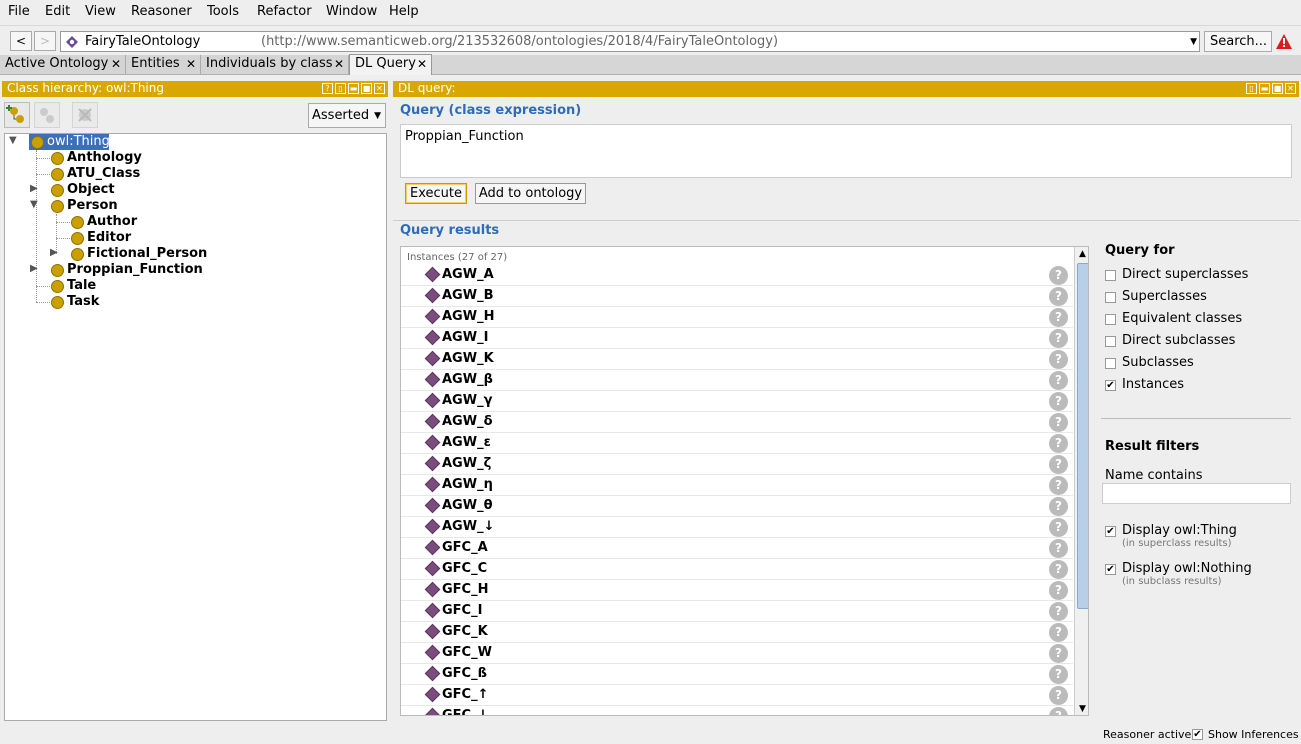 The height and width of the screenshot is (744, 1301). I want to click on tree-node-anthology: Anthology, so click(109, 158).